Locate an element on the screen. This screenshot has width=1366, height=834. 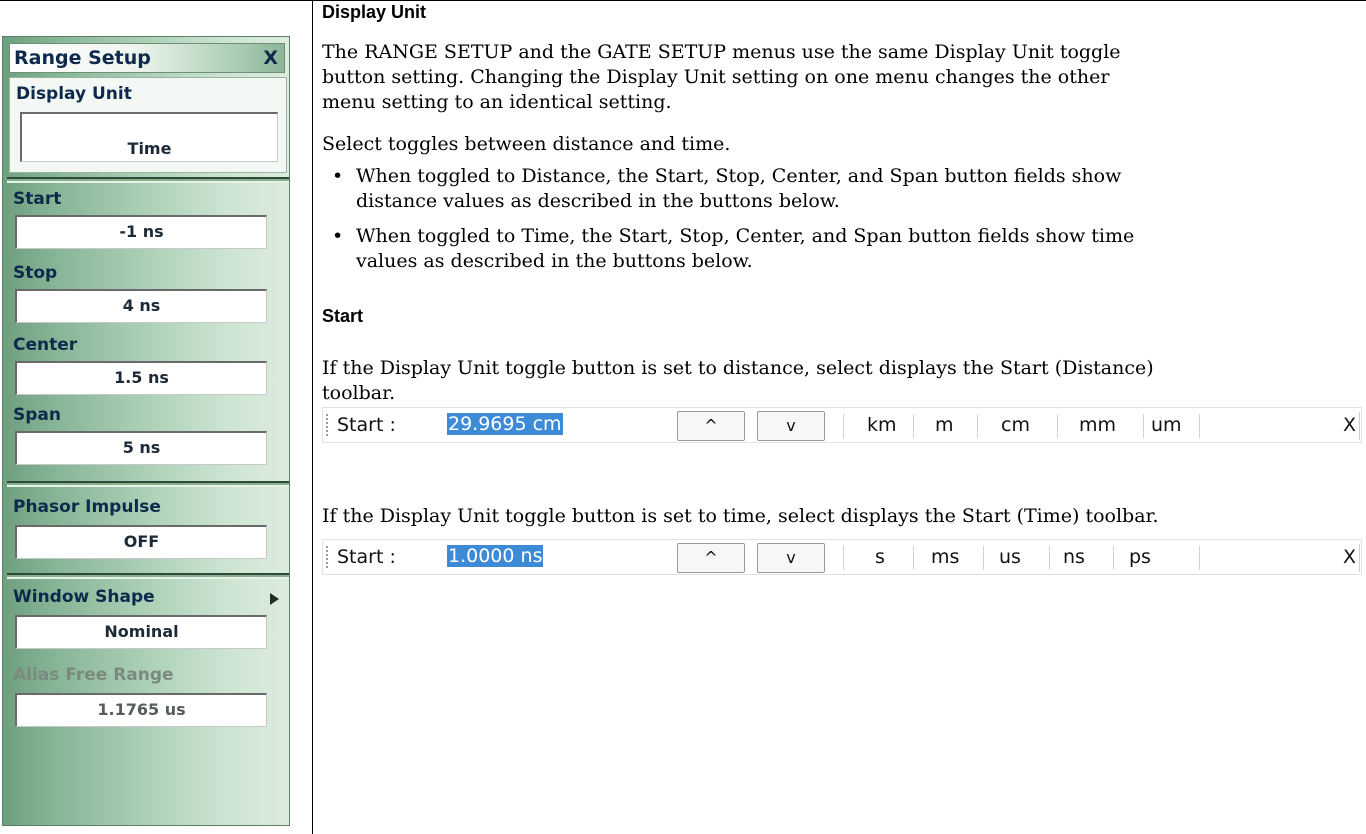
phasor-impulse-toggle: OFF is located at coordinates (141, 542).